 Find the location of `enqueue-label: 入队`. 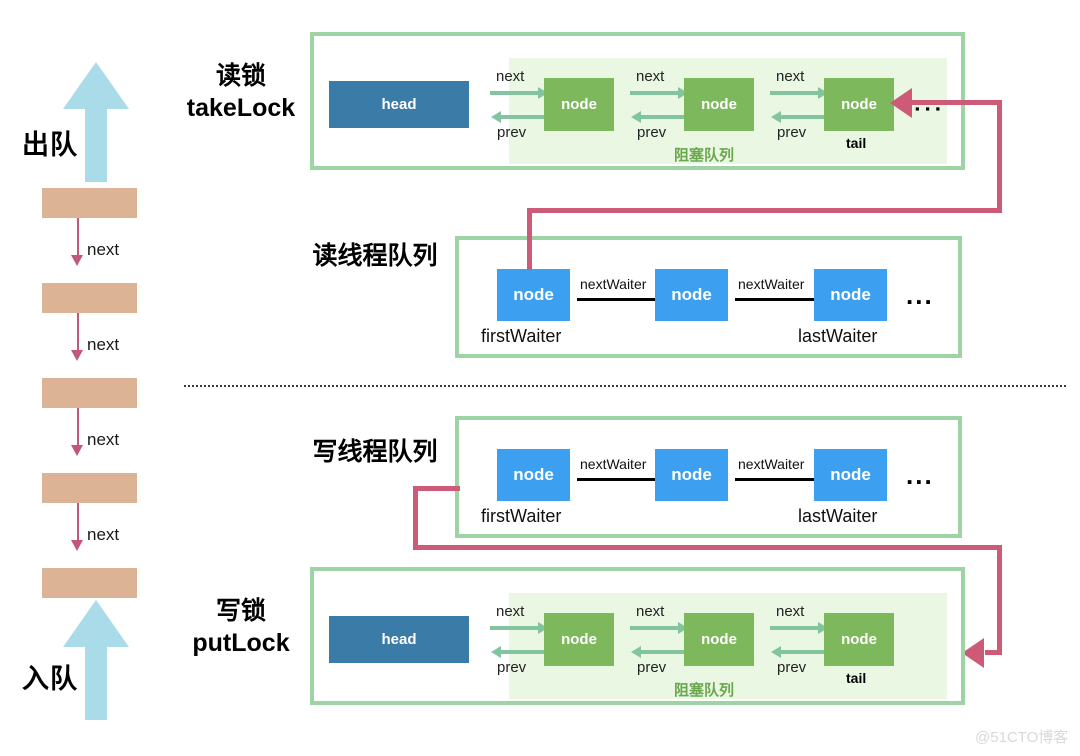

enqueue-label: 入队 is located at coordinates (50, 679).